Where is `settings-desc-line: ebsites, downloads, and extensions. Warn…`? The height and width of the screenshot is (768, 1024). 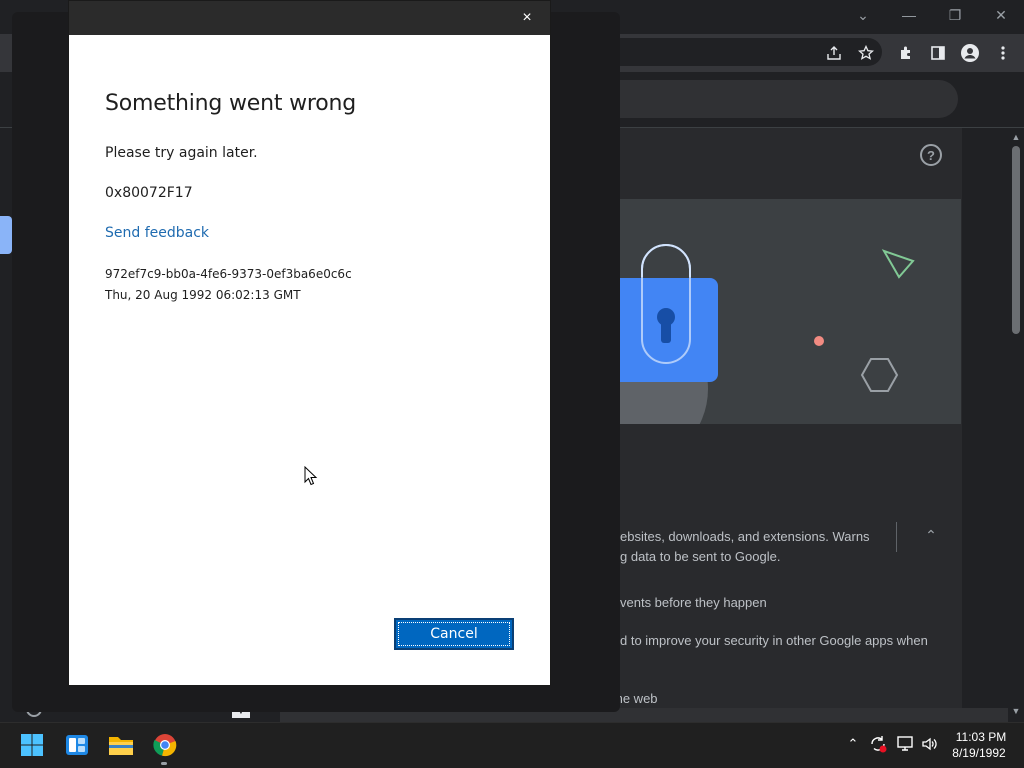 settings-desc-line: ebsites, downloads, and extensions. Warn… is located at coordinates (745, 536).